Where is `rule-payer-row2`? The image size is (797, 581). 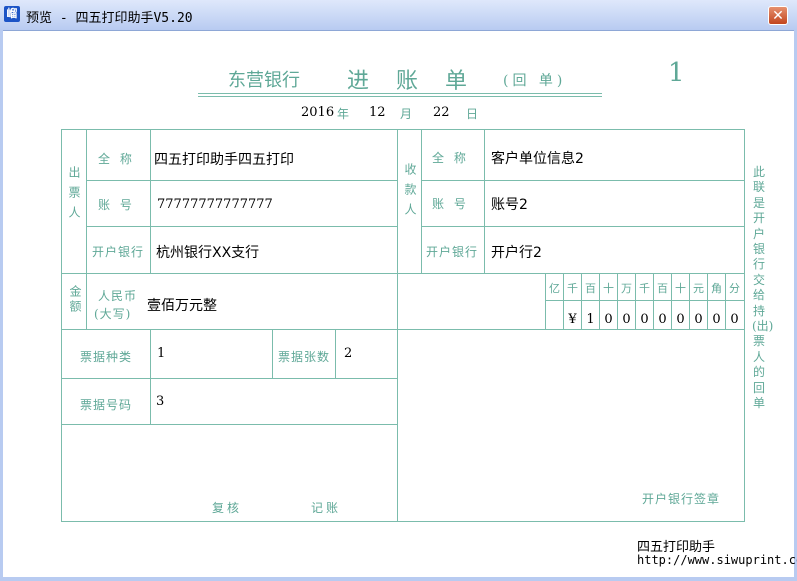
rule-payer-row2 is located at coordinates (242, 226).